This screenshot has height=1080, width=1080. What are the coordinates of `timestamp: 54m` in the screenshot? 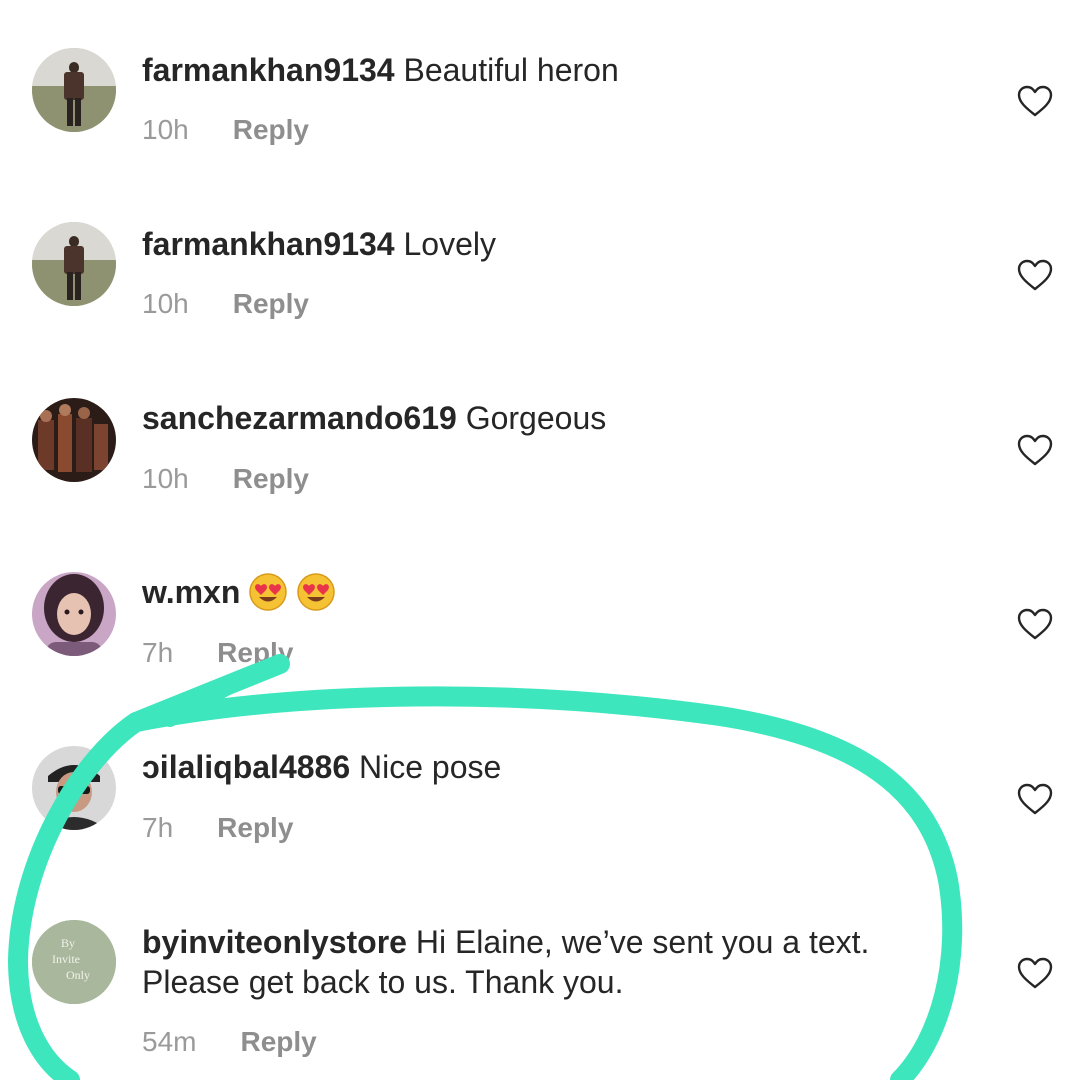 It's located at (169, 1041).